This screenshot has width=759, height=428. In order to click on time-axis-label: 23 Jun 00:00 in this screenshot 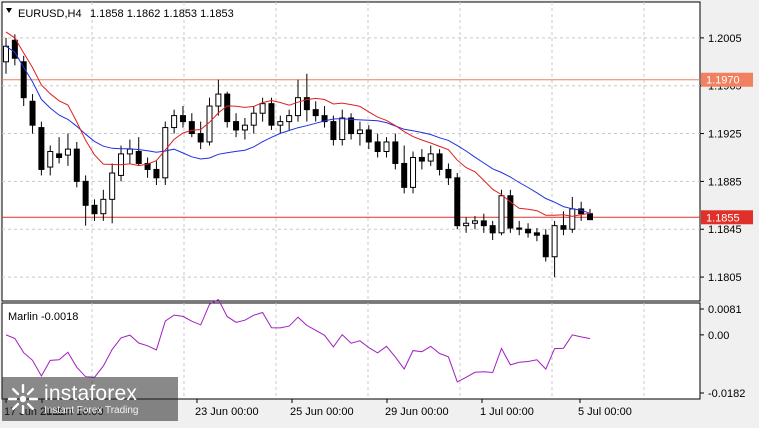, I will do `click(227, 412)`.